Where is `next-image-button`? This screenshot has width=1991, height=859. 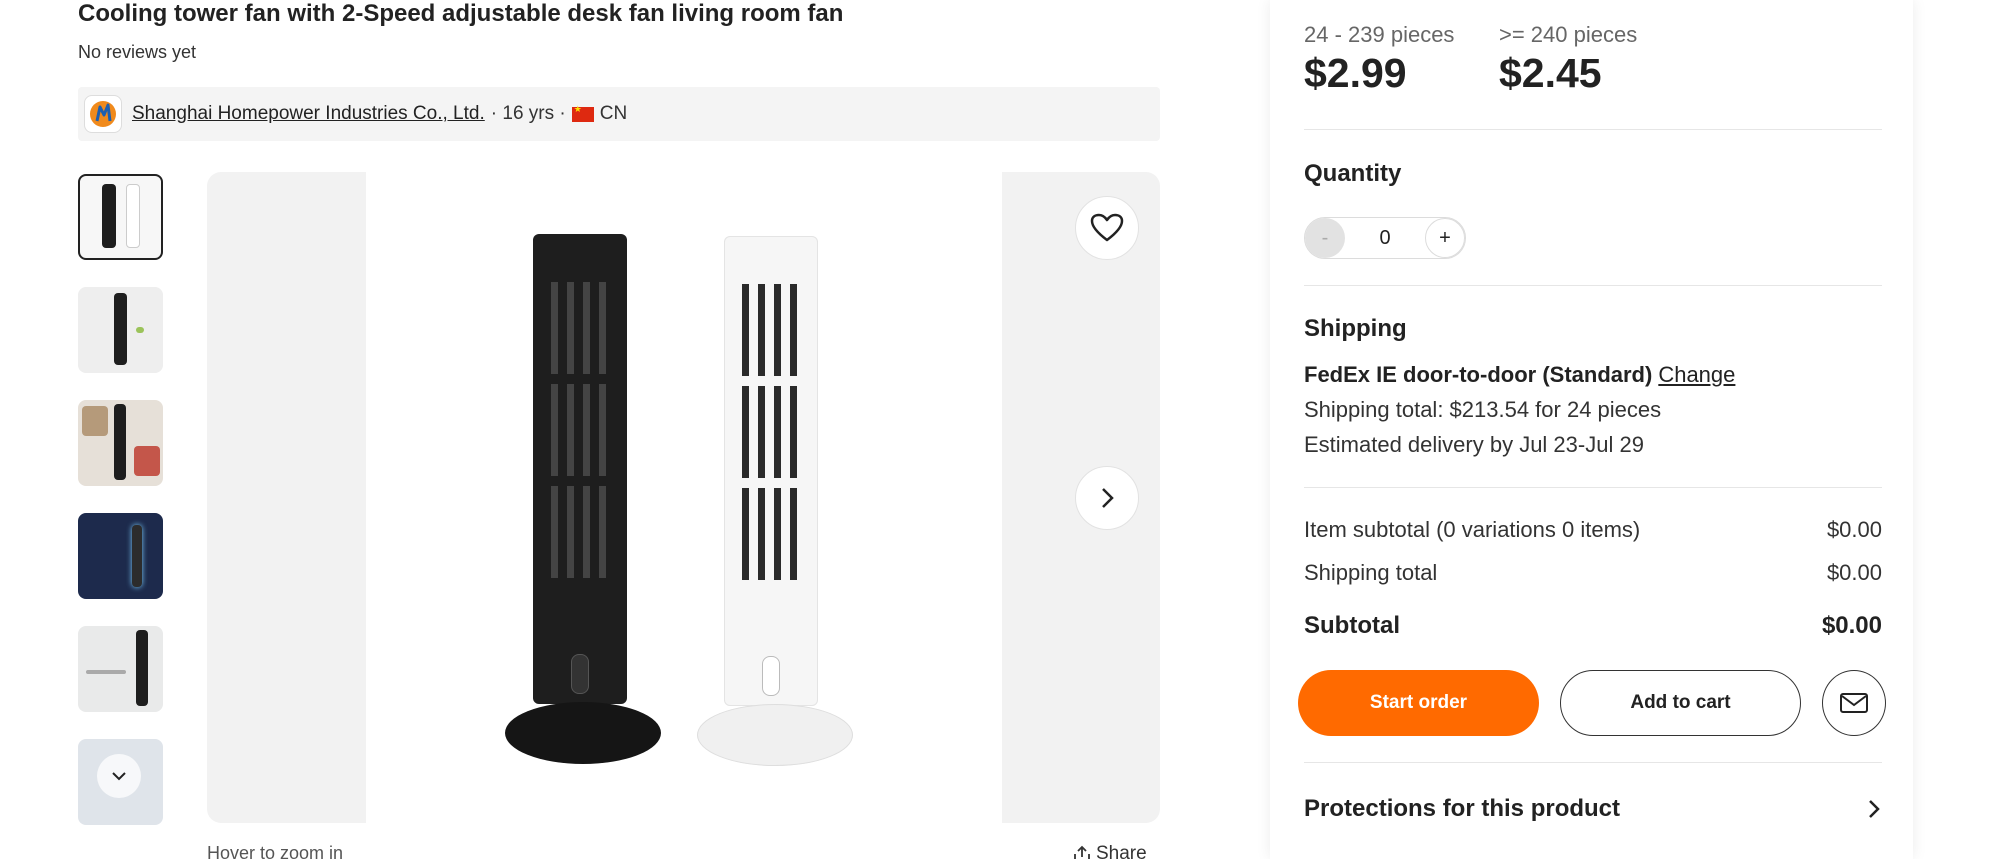 next-image-button is located at coordinates (1107, 498).